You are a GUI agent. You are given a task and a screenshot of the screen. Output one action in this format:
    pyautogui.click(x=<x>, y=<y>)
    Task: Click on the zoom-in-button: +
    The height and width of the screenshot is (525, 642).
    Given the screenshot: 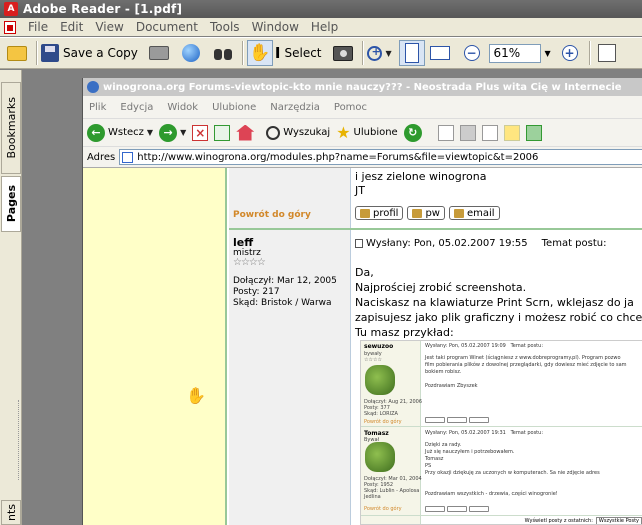 What is the action you would take?
    pyautogui.click(x=570, y=53)
    